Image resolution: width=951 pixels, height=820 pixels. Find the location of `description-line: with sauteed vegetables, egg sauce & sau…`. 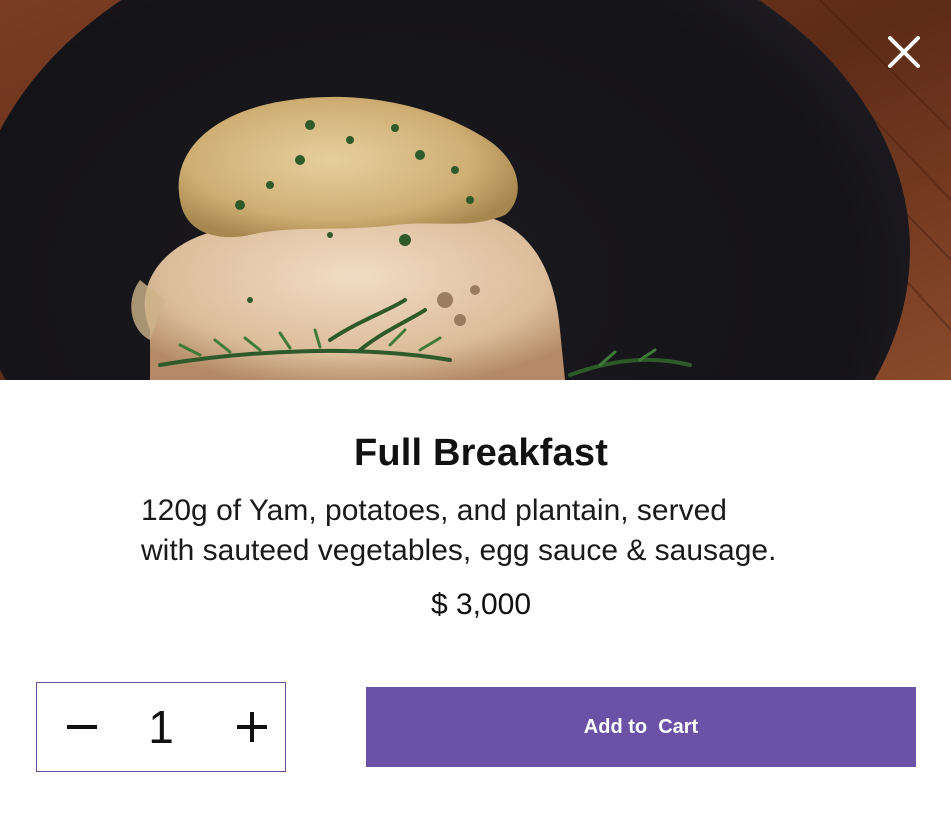

description-line: with sauteed vegetables, egg sauce & sau… is located at coordinates (459, 550).